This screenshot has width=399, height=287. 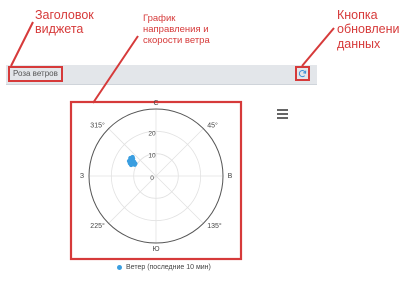 I want to click on angle-label: 225°, so click(x=97, y=226).